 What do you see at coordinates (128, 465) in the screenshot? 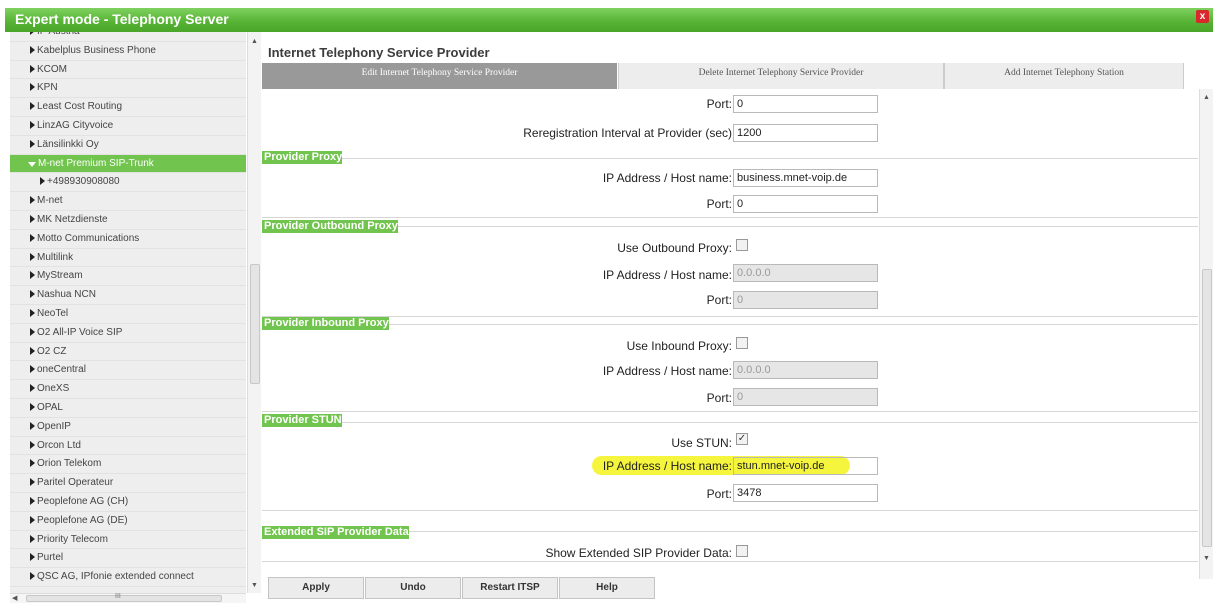
I see `sidebar-item: Orion Telekom` at bounding box center [128, 465].